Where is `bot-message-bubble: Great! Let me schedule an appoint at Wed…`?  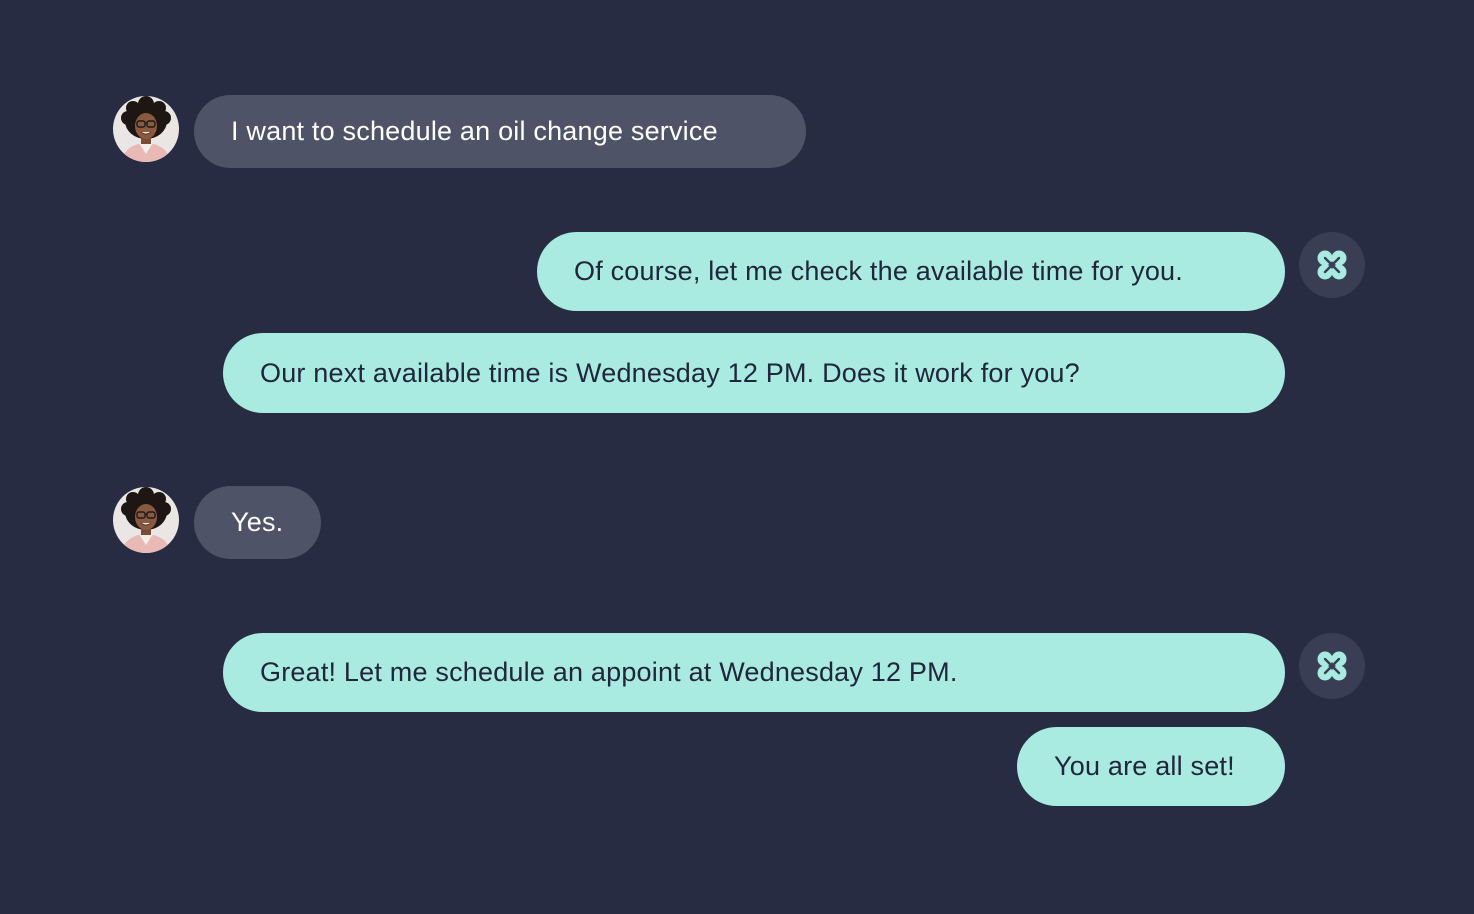 bot-message-bubble: Great! Let me schedule an appoint at Wed… is located at coordinates (754, 672).